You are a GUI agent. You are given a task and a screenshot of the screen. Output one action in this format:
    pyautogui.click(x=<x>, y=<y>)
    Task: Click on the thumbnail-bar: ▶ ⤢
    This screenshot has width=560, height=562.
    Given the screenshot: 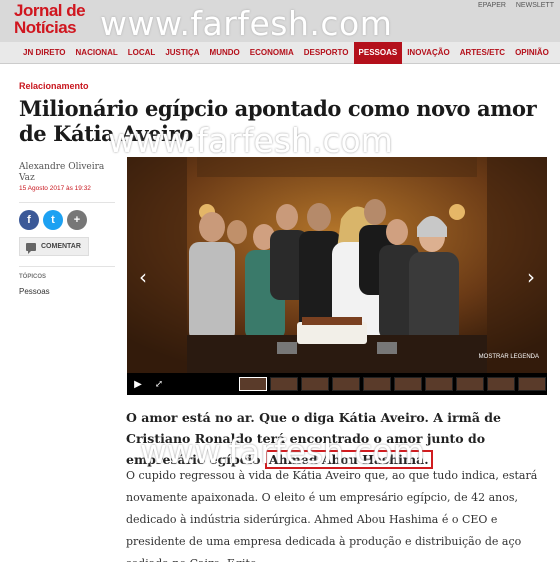 What is the action you would take?
    pyautogui.click(x=337, y=384)
    